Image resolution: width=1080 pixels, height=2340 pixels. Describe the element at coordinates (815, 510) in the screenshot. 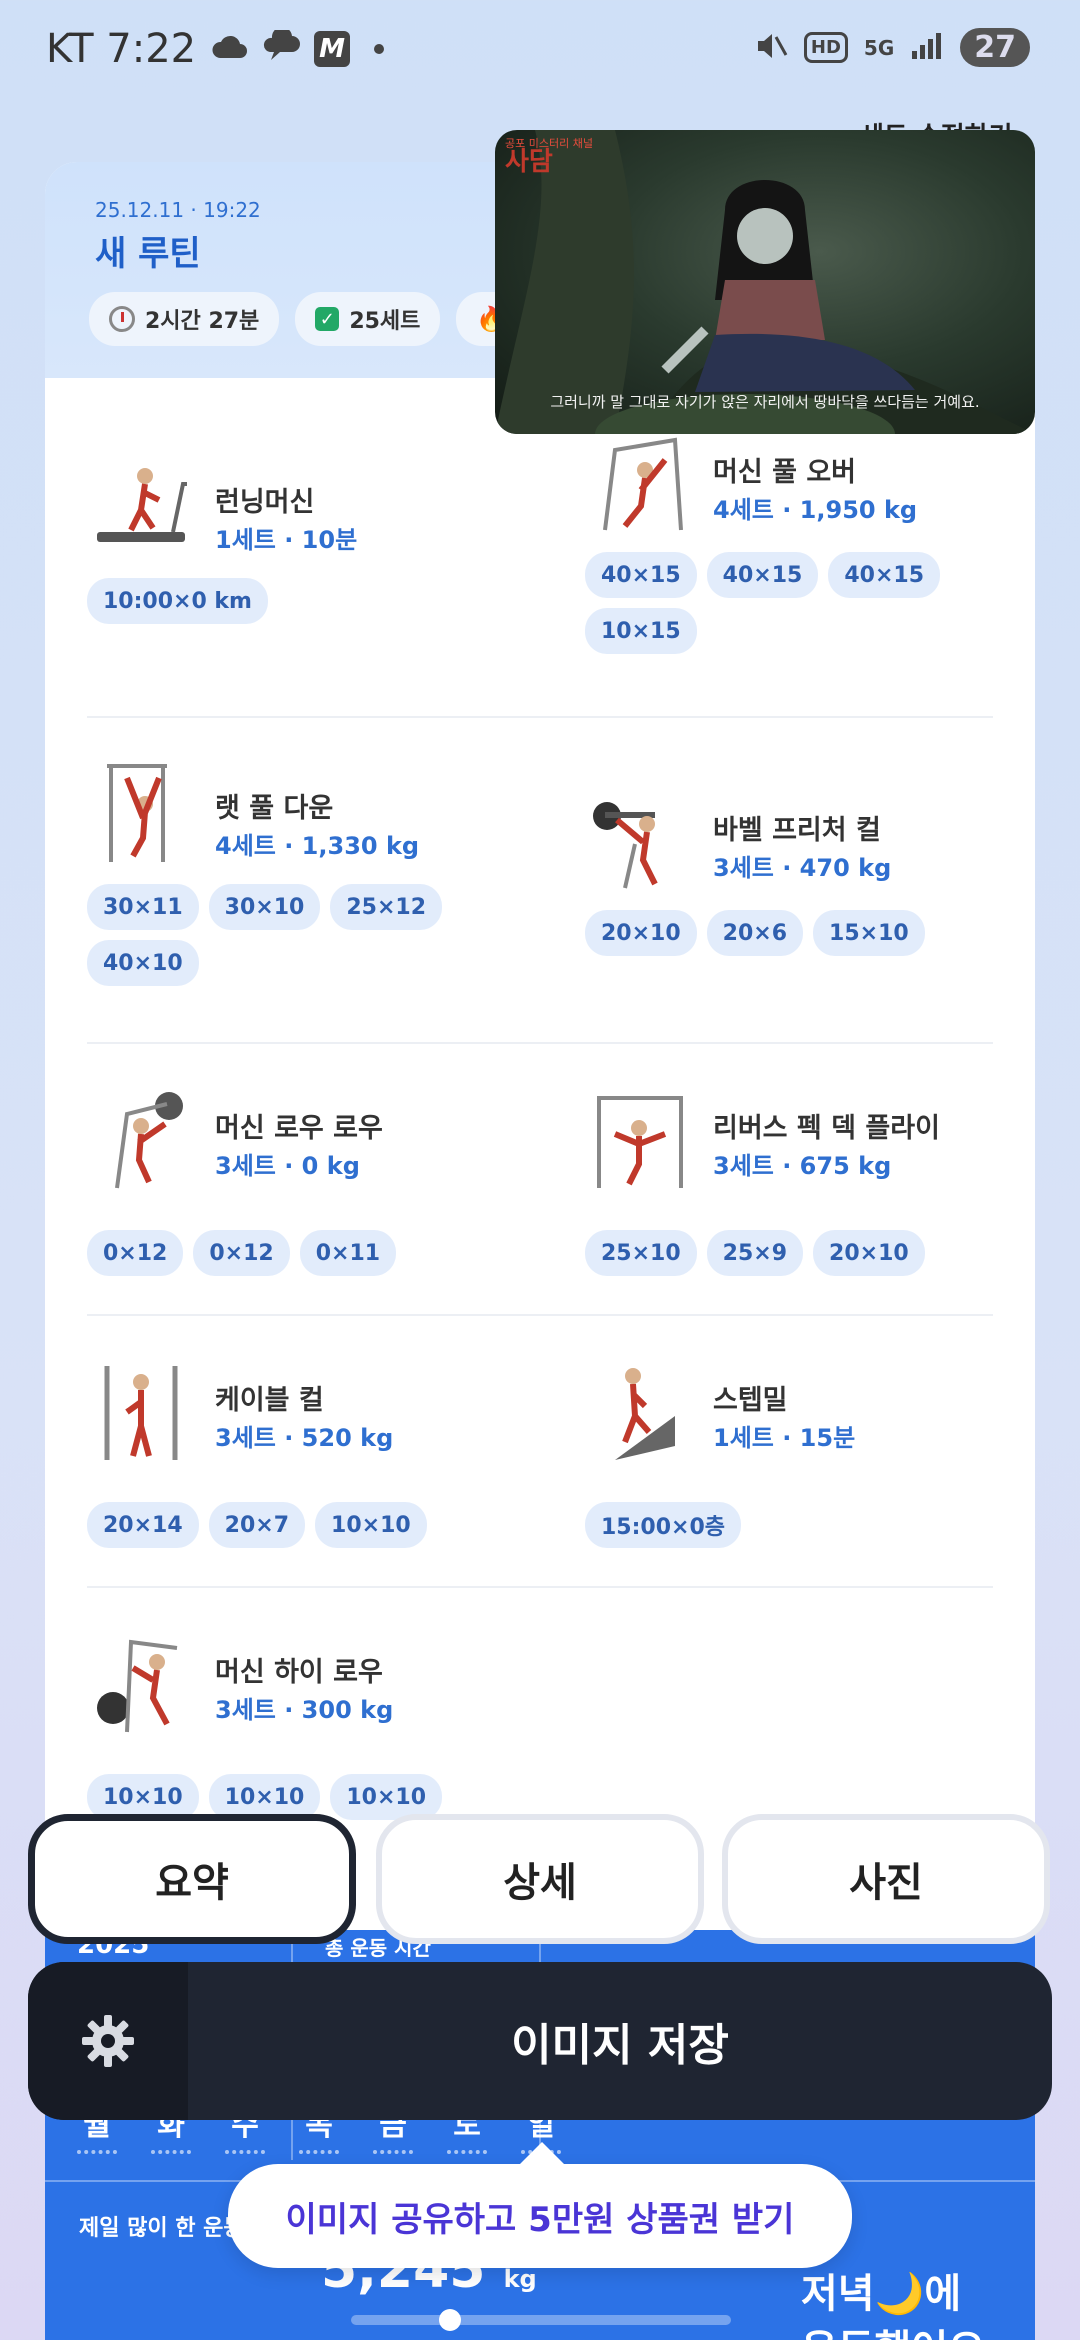

I see `exercise-meta: 4세트 · 1,950 kg` at that location.